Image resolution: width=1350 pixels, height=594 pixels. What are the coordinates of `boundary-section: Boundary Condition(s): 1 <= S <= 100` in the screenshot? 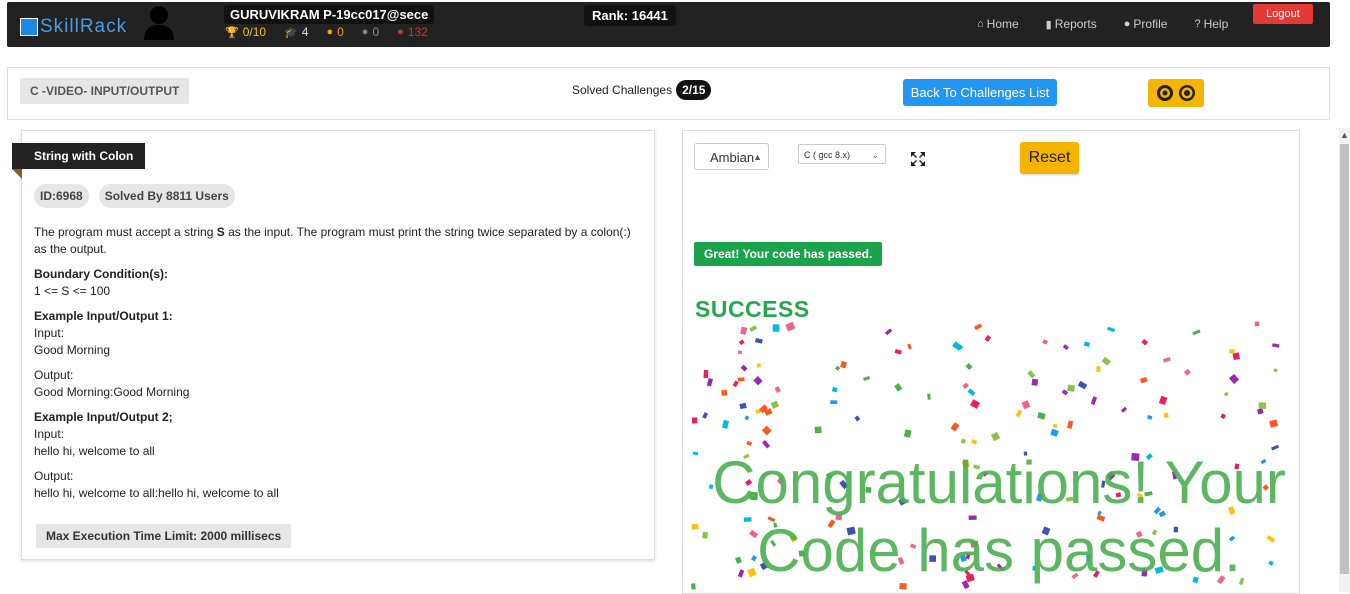 It's located at (101, 282).